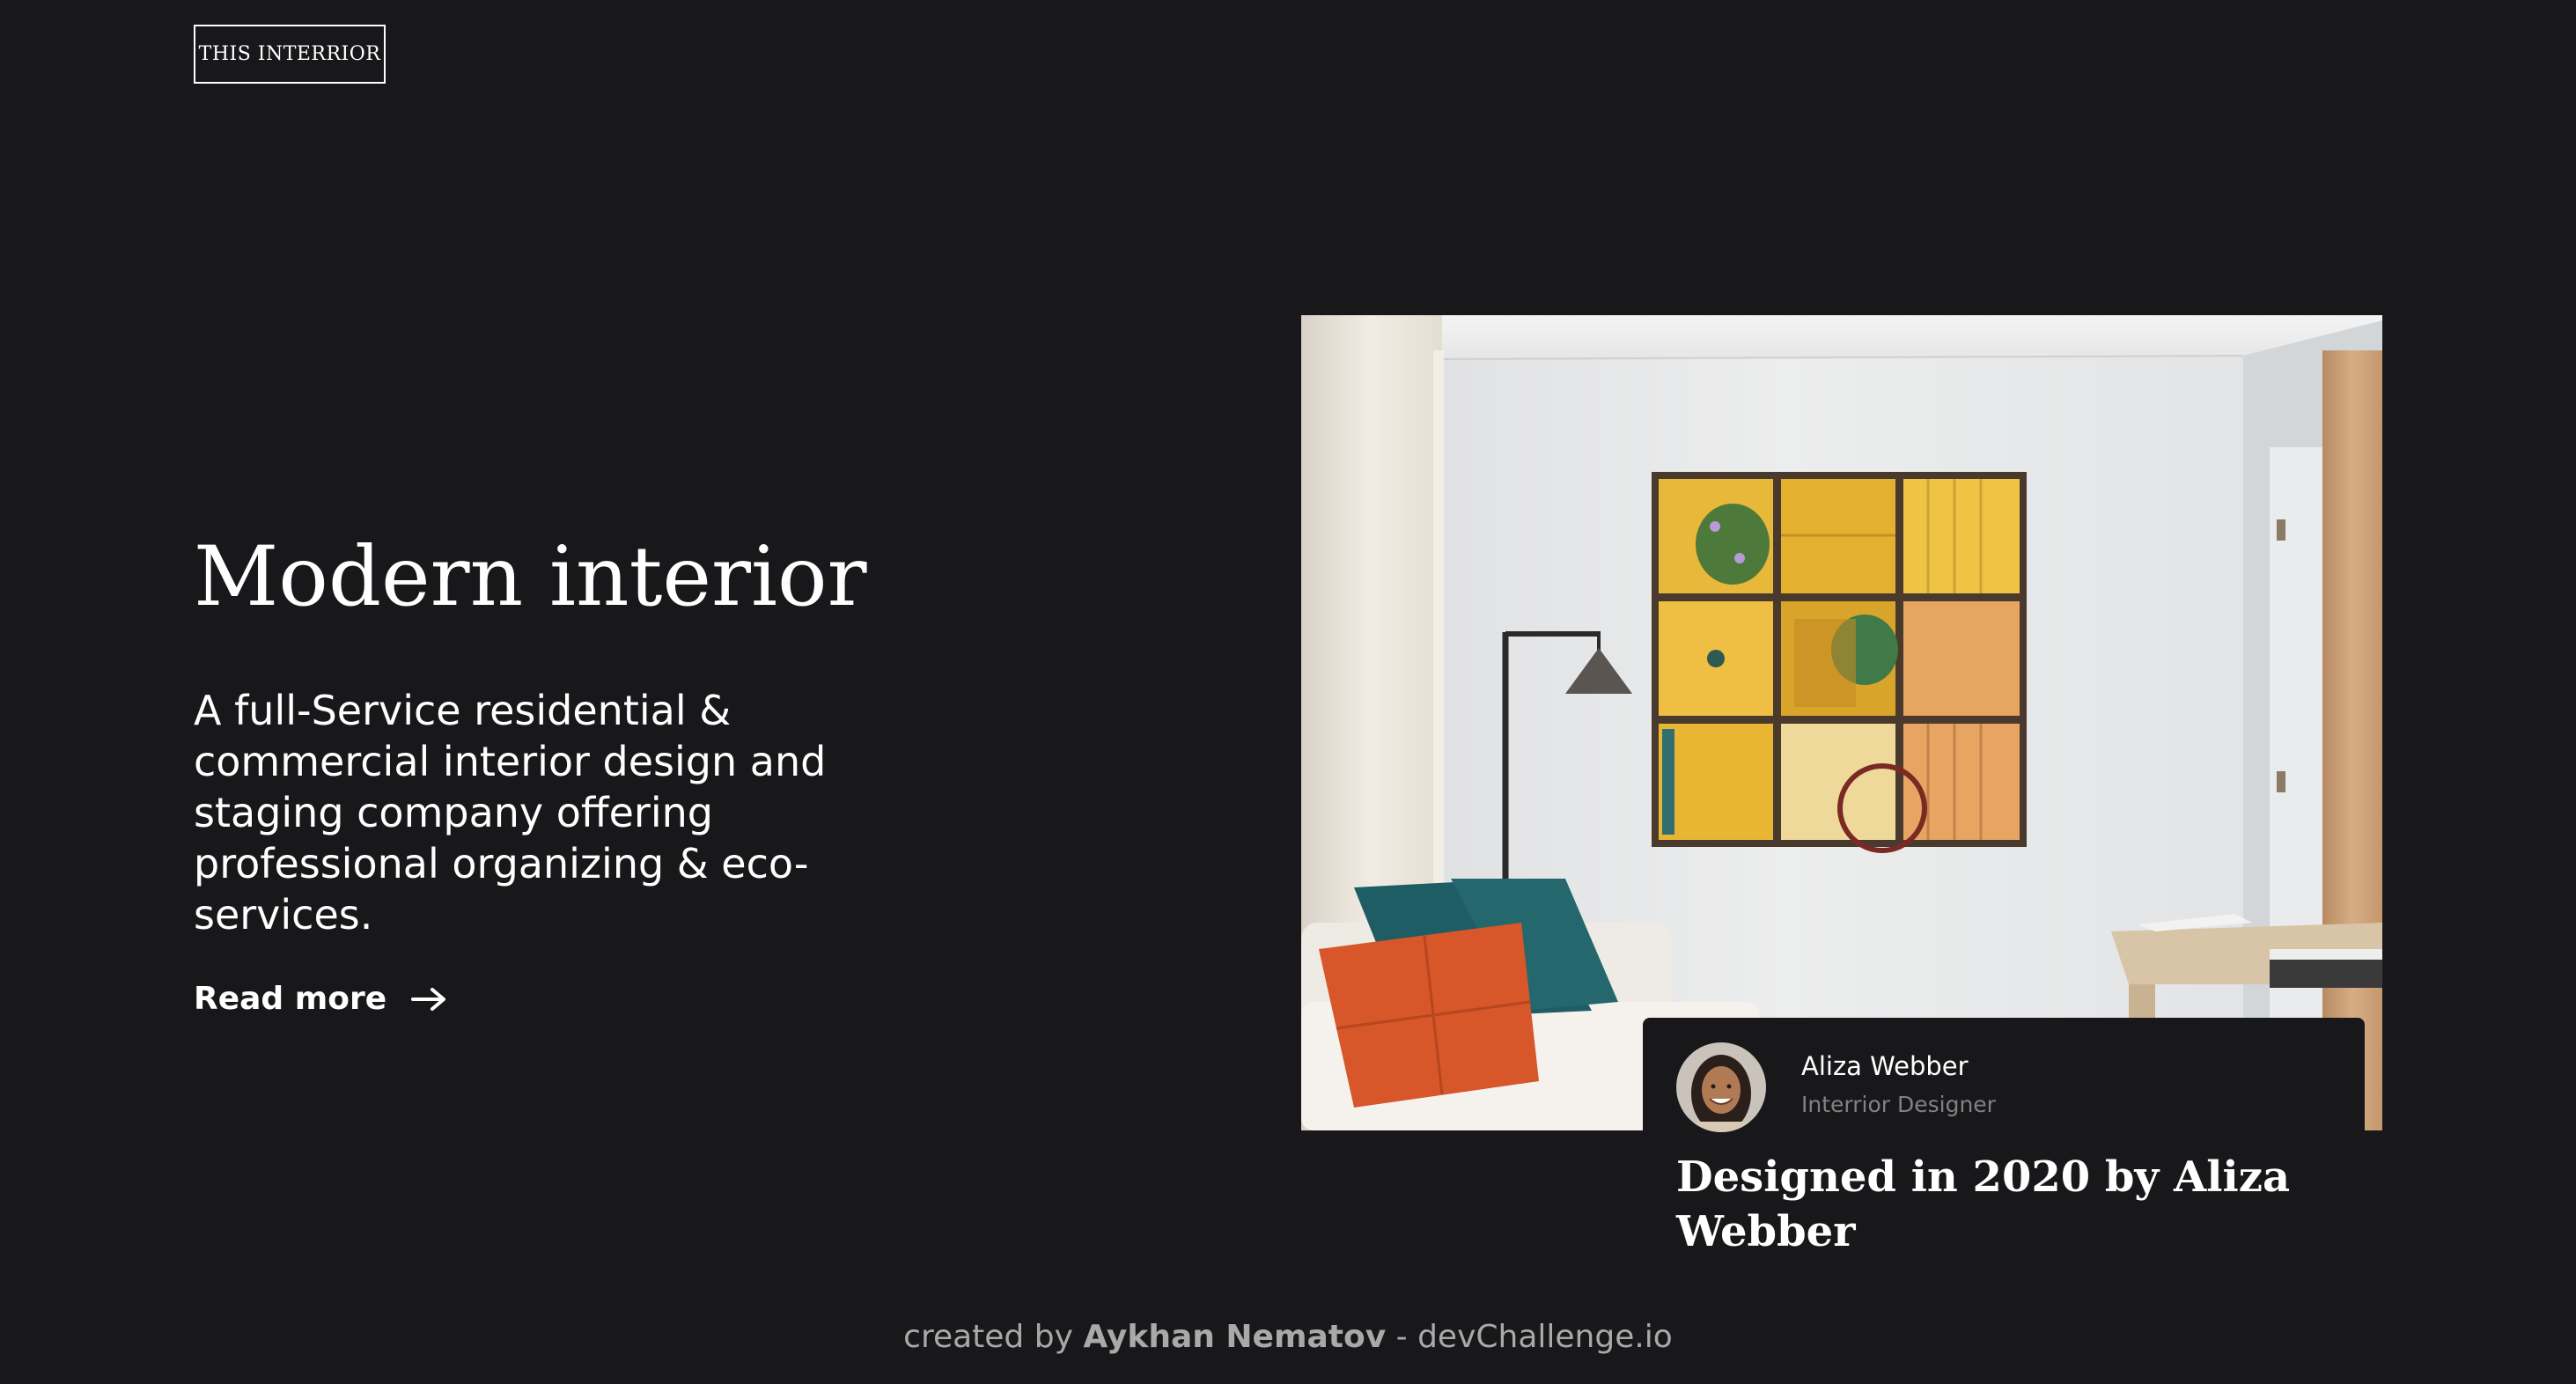  Describe the element at coordinates (1899, 1104) in the screenshot. I see `designer-role: Interrior Designer` at that location.